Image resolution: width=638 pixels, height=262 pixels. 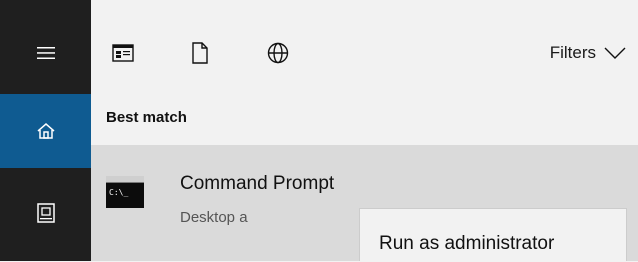 I want to click on filters-dropdown: Filters, so click(x=588, y=53).